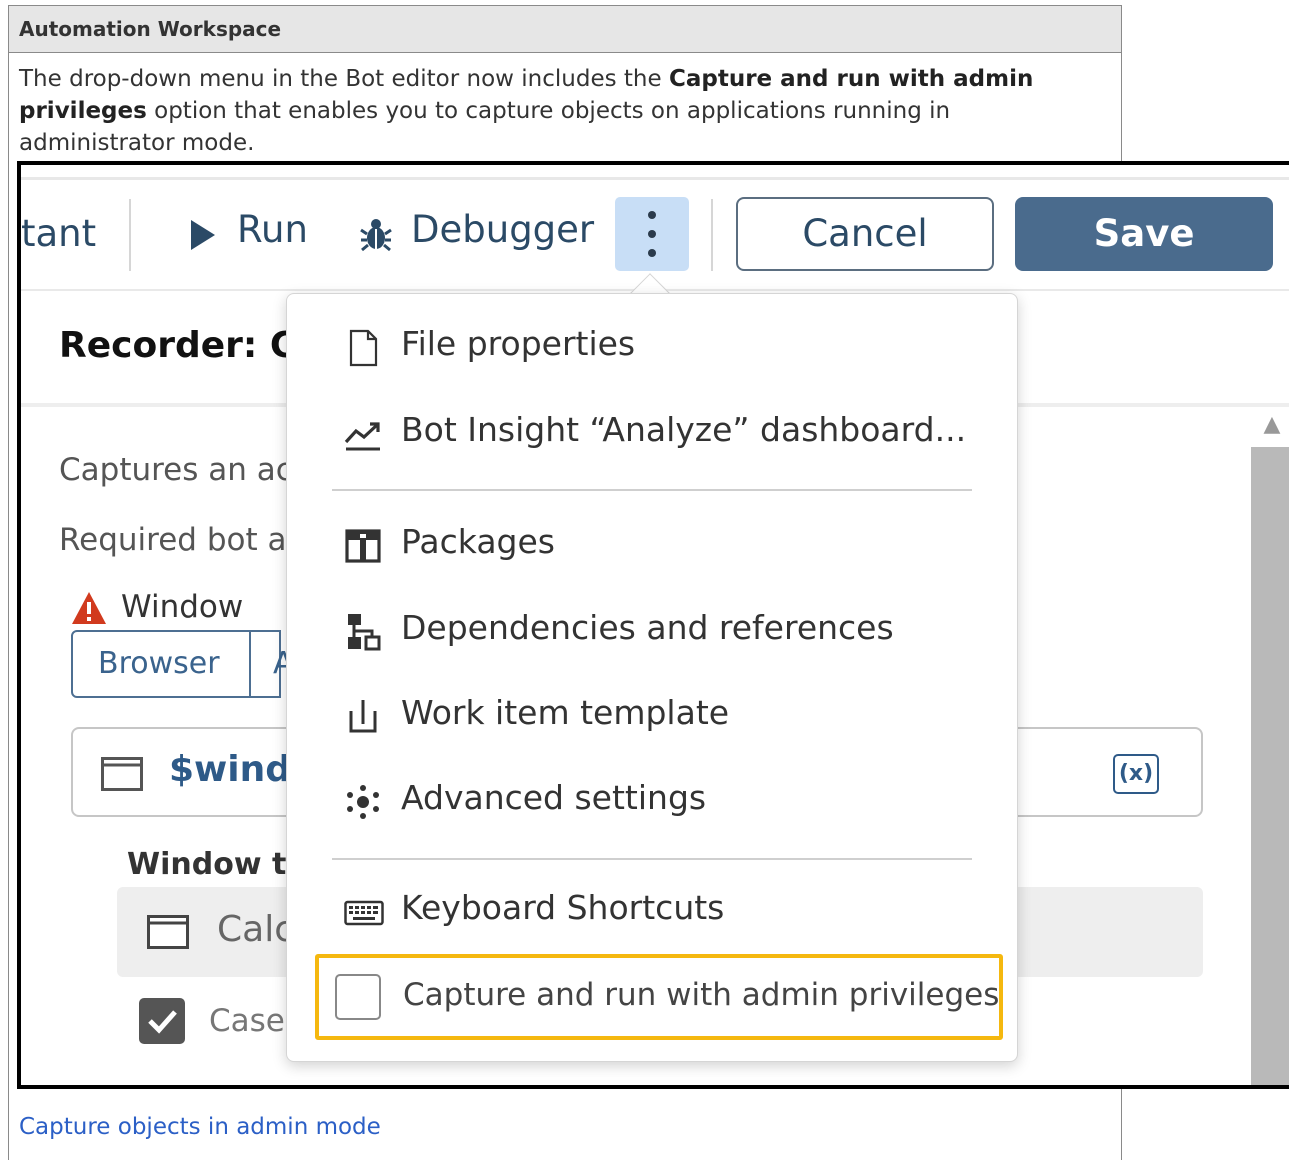 This screenshot has width=1289, height=1160. Describe the element at coordinates (363, 716) in the screenshot. I see `work-item-icon` at that location.